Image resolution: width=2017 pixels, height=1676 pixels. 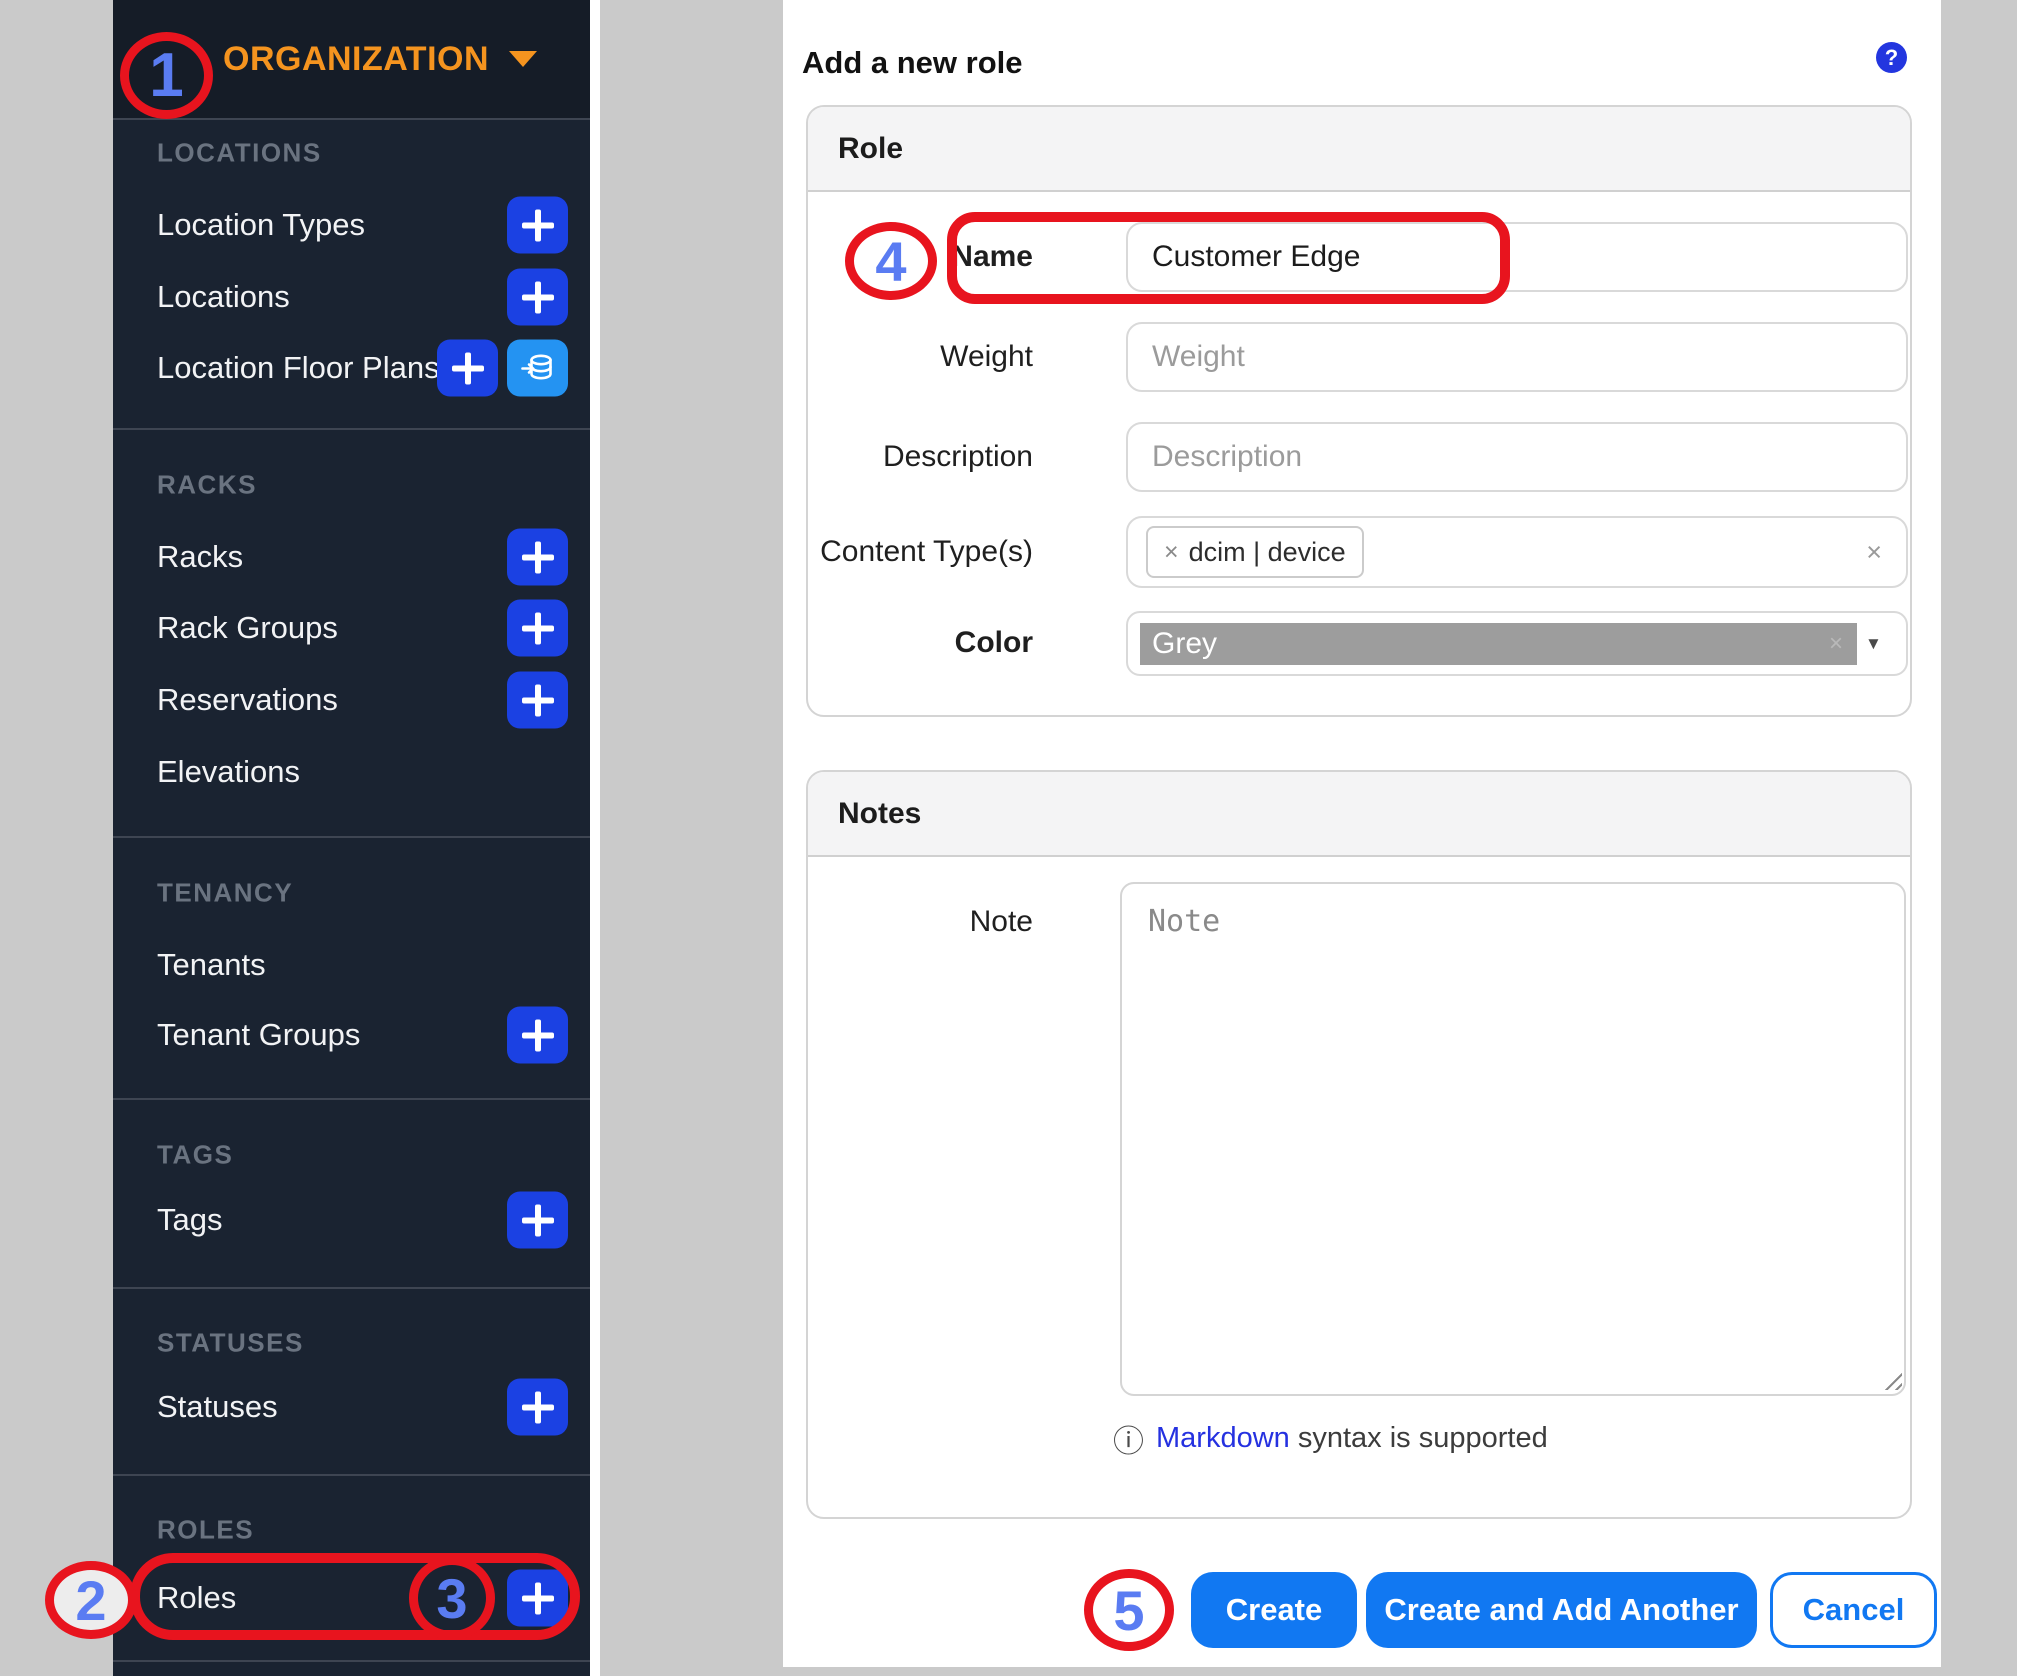 I want to click on role-card-header: Role, so click(x=1359, y=149).